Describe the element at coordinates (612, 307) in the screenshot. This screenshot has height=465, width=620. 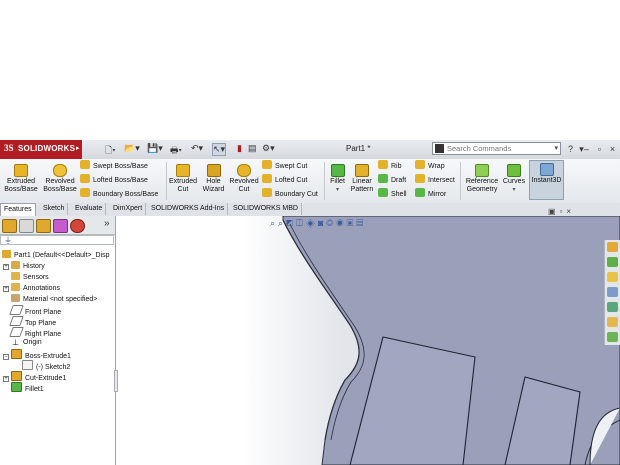
I see `appearances-icon` at that location.